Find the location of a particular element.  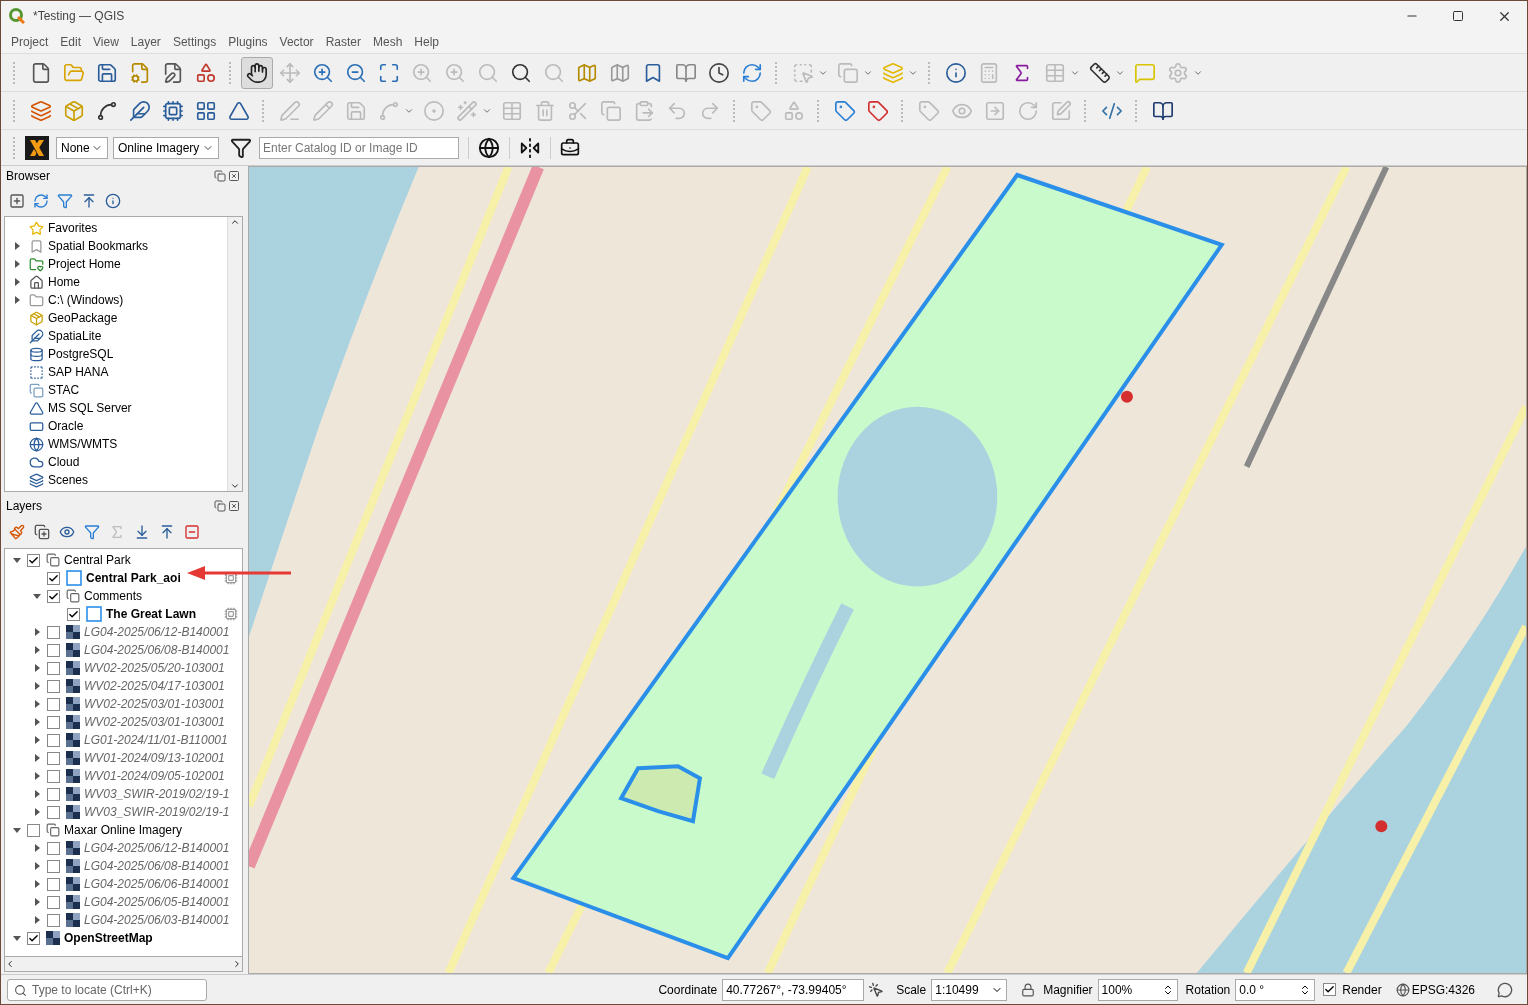

layer-name: LG04-2025/06/05-B140001 is located at coordinates (157, 902).